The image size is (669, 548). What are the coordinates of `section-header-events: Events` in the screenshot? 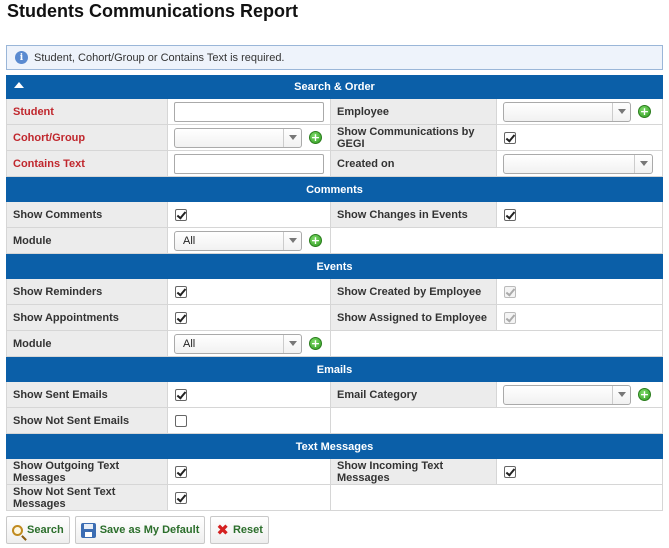 It's located at (334, 266).